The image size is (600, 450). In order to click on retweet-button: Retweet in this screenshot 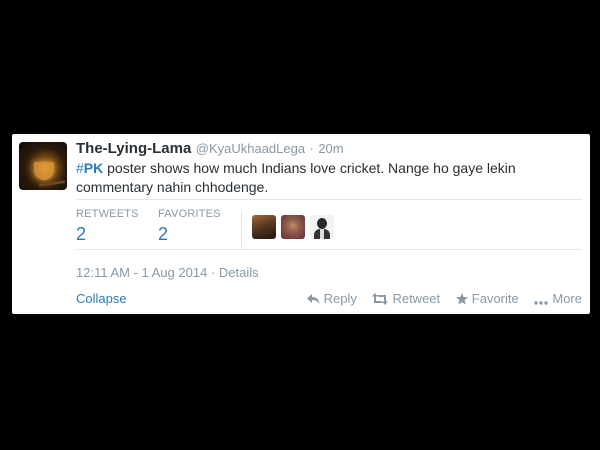, I will do `click(406, 298)`.